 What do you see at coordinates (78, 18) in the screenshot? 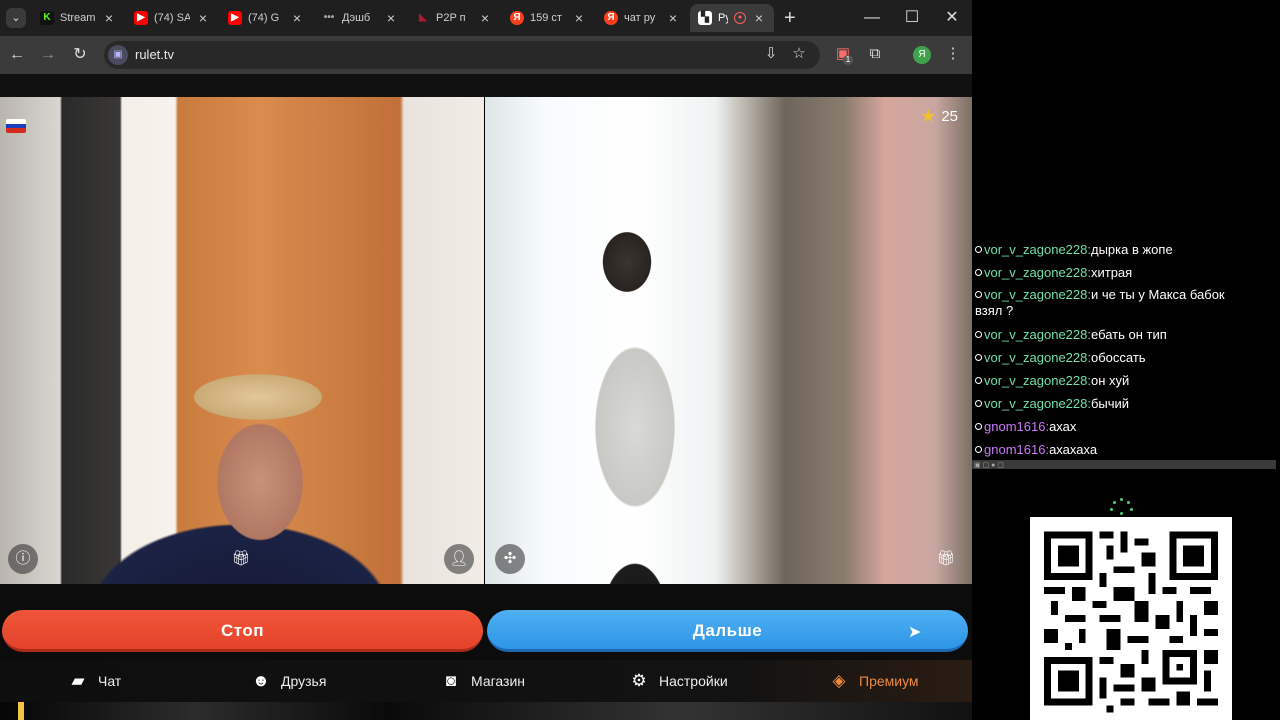
I see `browser-tab: K Stream ×` at bounding box center [78, 18].